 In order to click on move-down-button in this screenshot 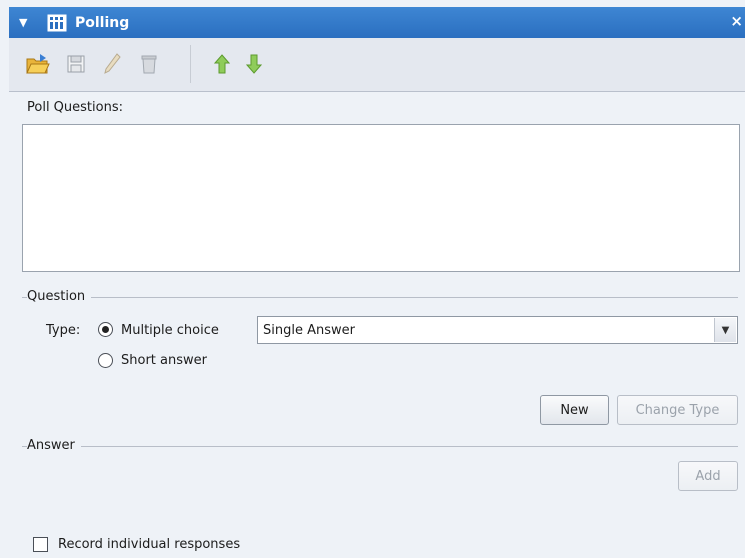, I will do `click(254, 64)`.